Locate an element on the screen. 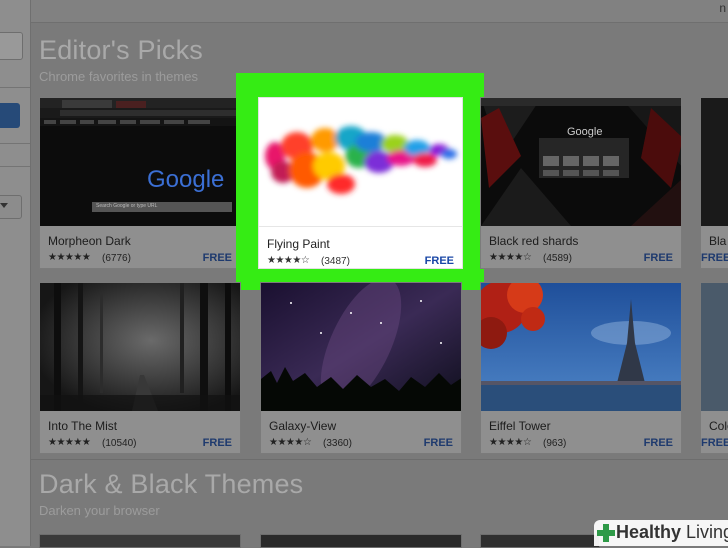 The image size is (728, 548). rating-count: (3487) is located at coordinates (335, 261).